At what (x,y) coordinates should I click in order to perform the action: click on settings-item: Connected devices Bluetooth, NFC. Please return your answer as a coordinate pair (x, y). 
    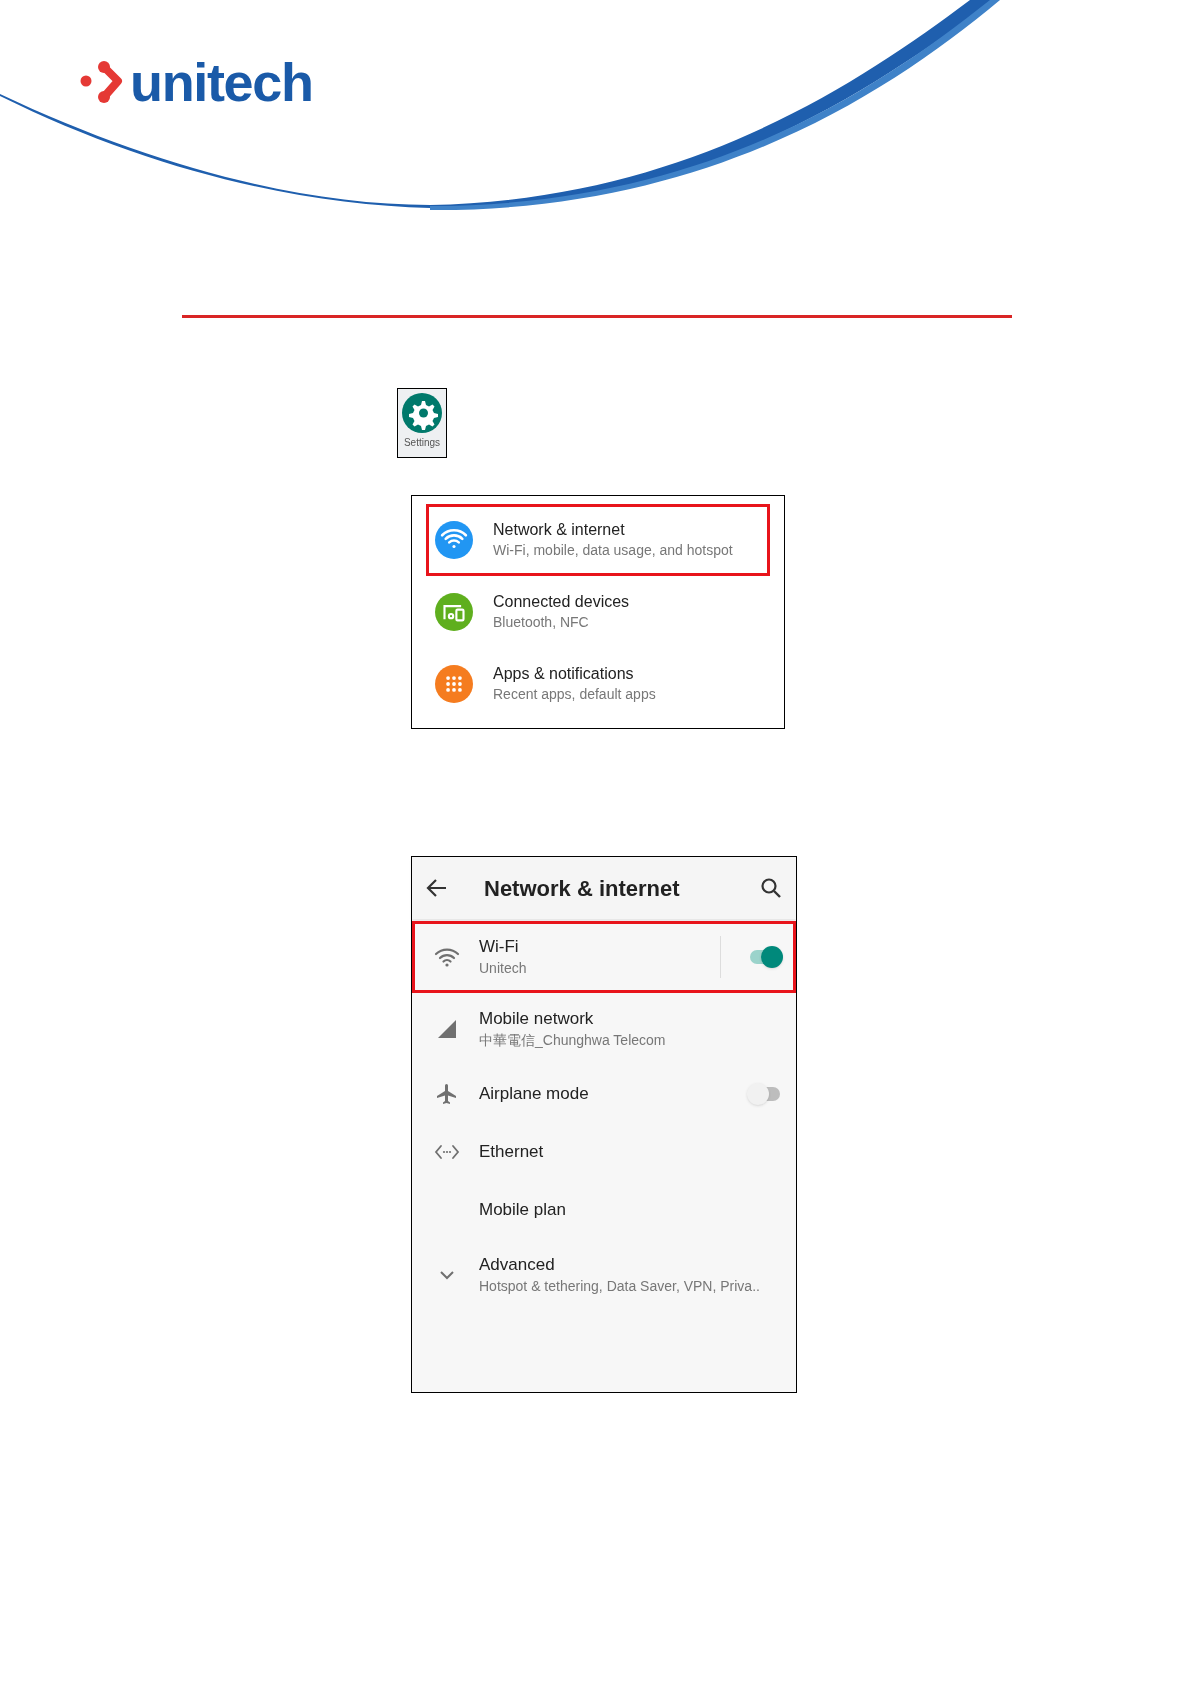
    Looking at the image, I should click on (598, 612).